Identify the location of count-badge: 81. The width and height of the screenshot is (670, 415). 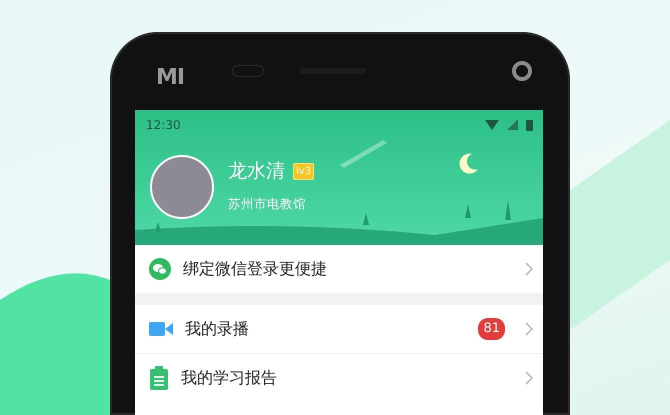
(491, 329).